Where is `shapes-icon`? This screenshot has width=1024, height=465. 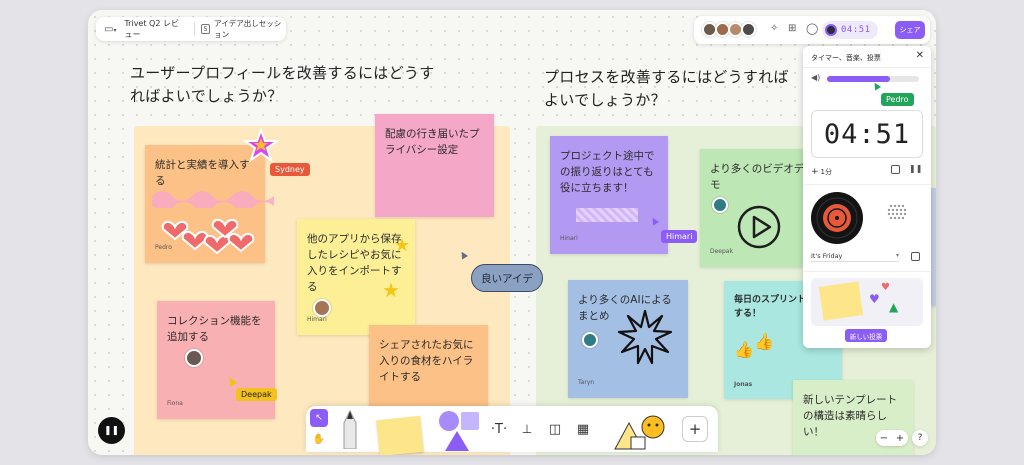
shapes-icon is located at coordinates (459, 431).